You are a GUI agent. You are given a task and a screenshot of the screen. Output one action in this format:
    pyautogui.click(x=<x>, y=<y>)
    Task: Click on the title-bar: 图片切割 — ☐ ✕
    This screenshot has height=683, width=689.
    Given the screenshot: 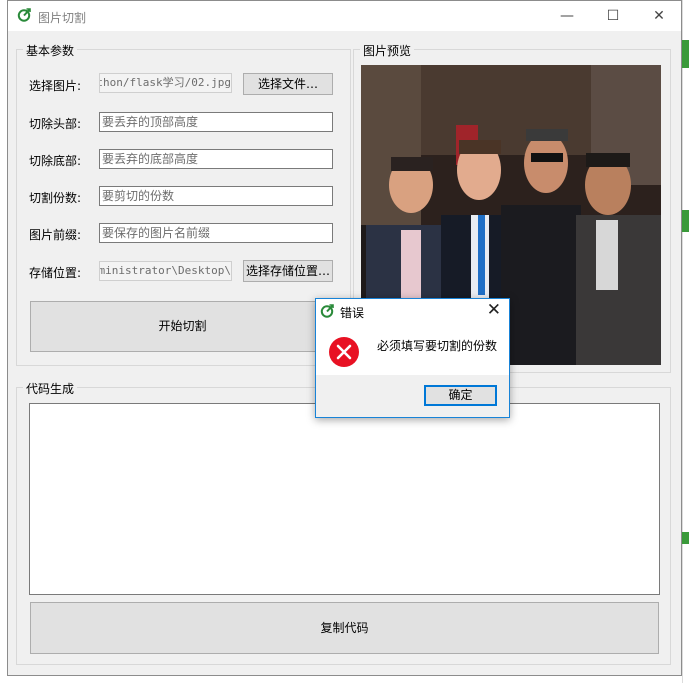 What is the action you would take?
    pyautogui.click(x=344, y=16)
    